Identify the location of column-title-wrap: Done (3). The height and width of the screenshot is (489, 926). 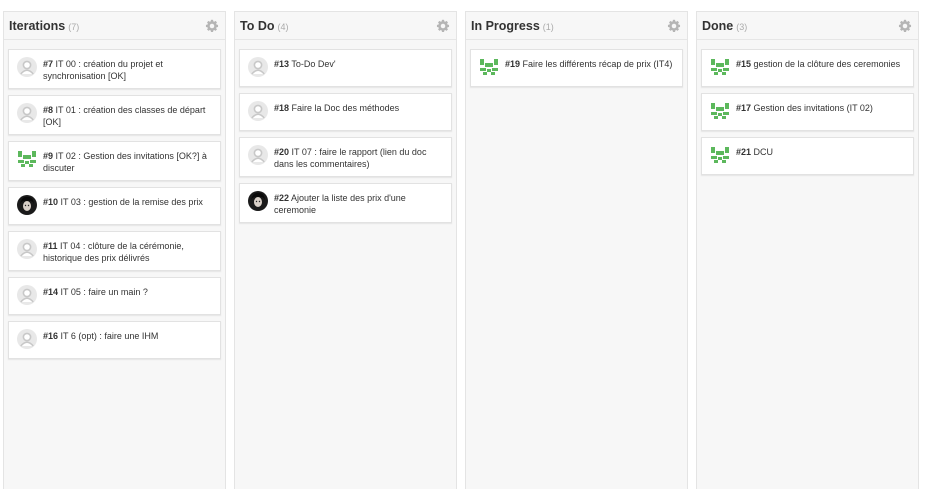
(724, 26).